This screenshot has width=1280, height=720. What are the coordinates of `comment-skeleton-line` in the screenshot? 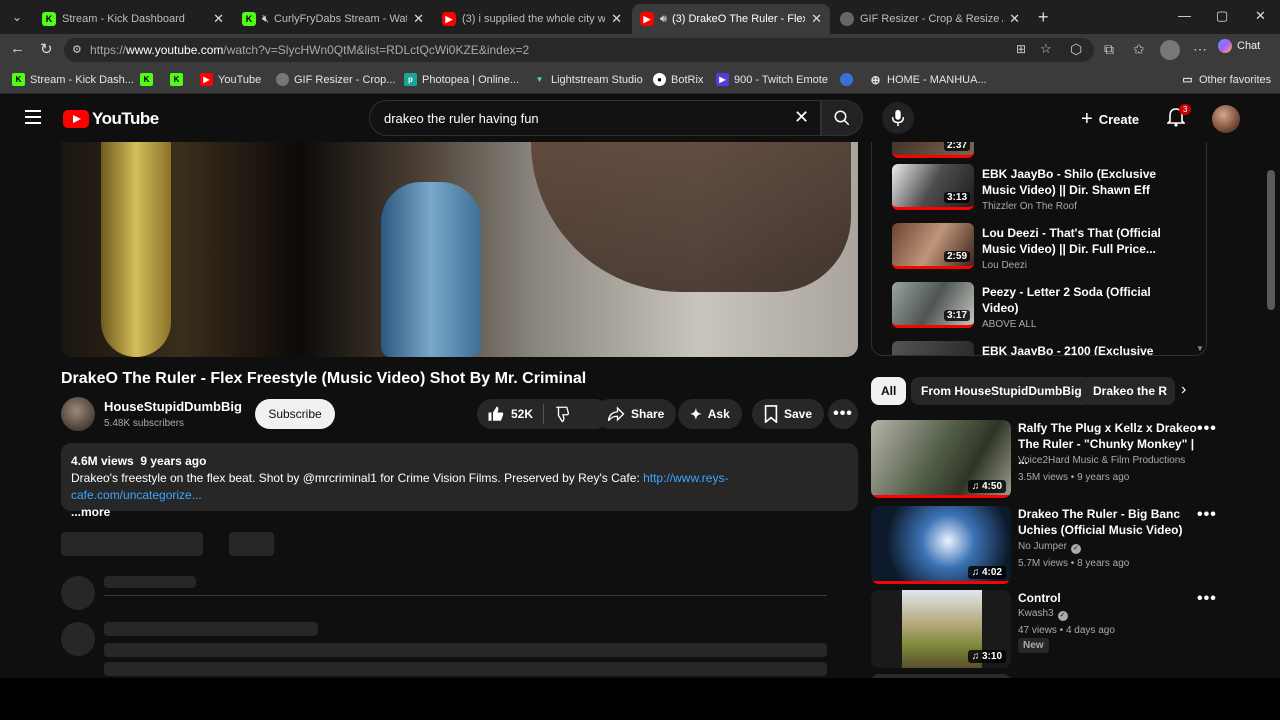 It's located at (465, 650).